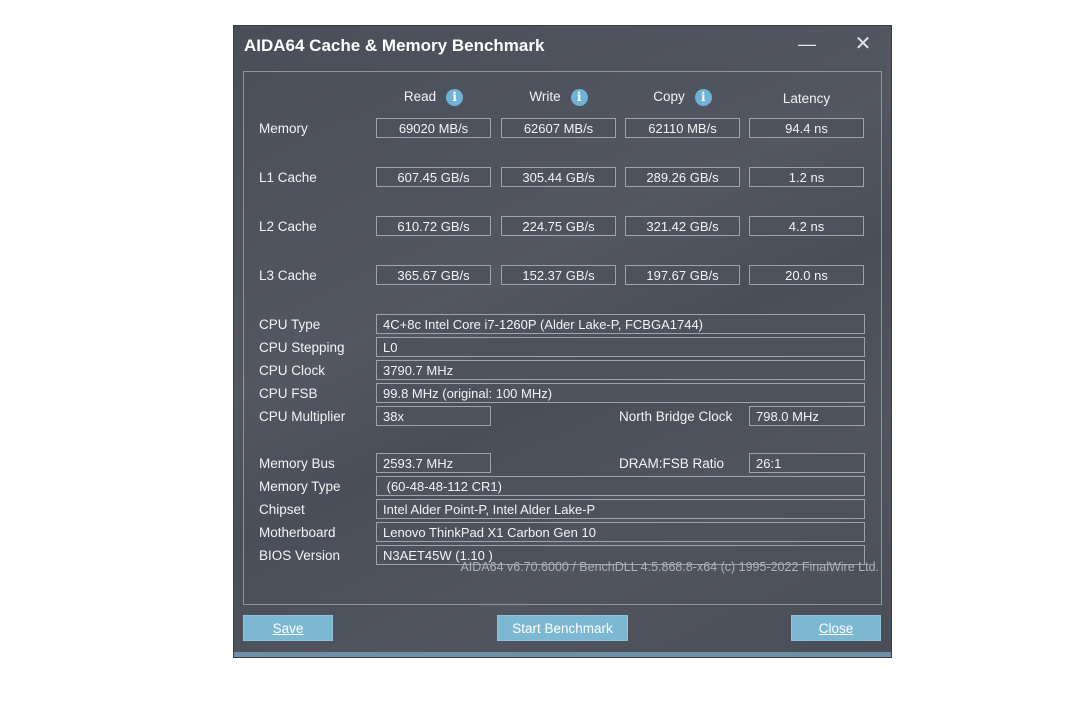 Image resolution: width=1080 pixels, height=710 pixels. Describe the element at coordinates (433, 226) in the screenshot. I see `l2-read-value: 610.72 GB/s` at that location.